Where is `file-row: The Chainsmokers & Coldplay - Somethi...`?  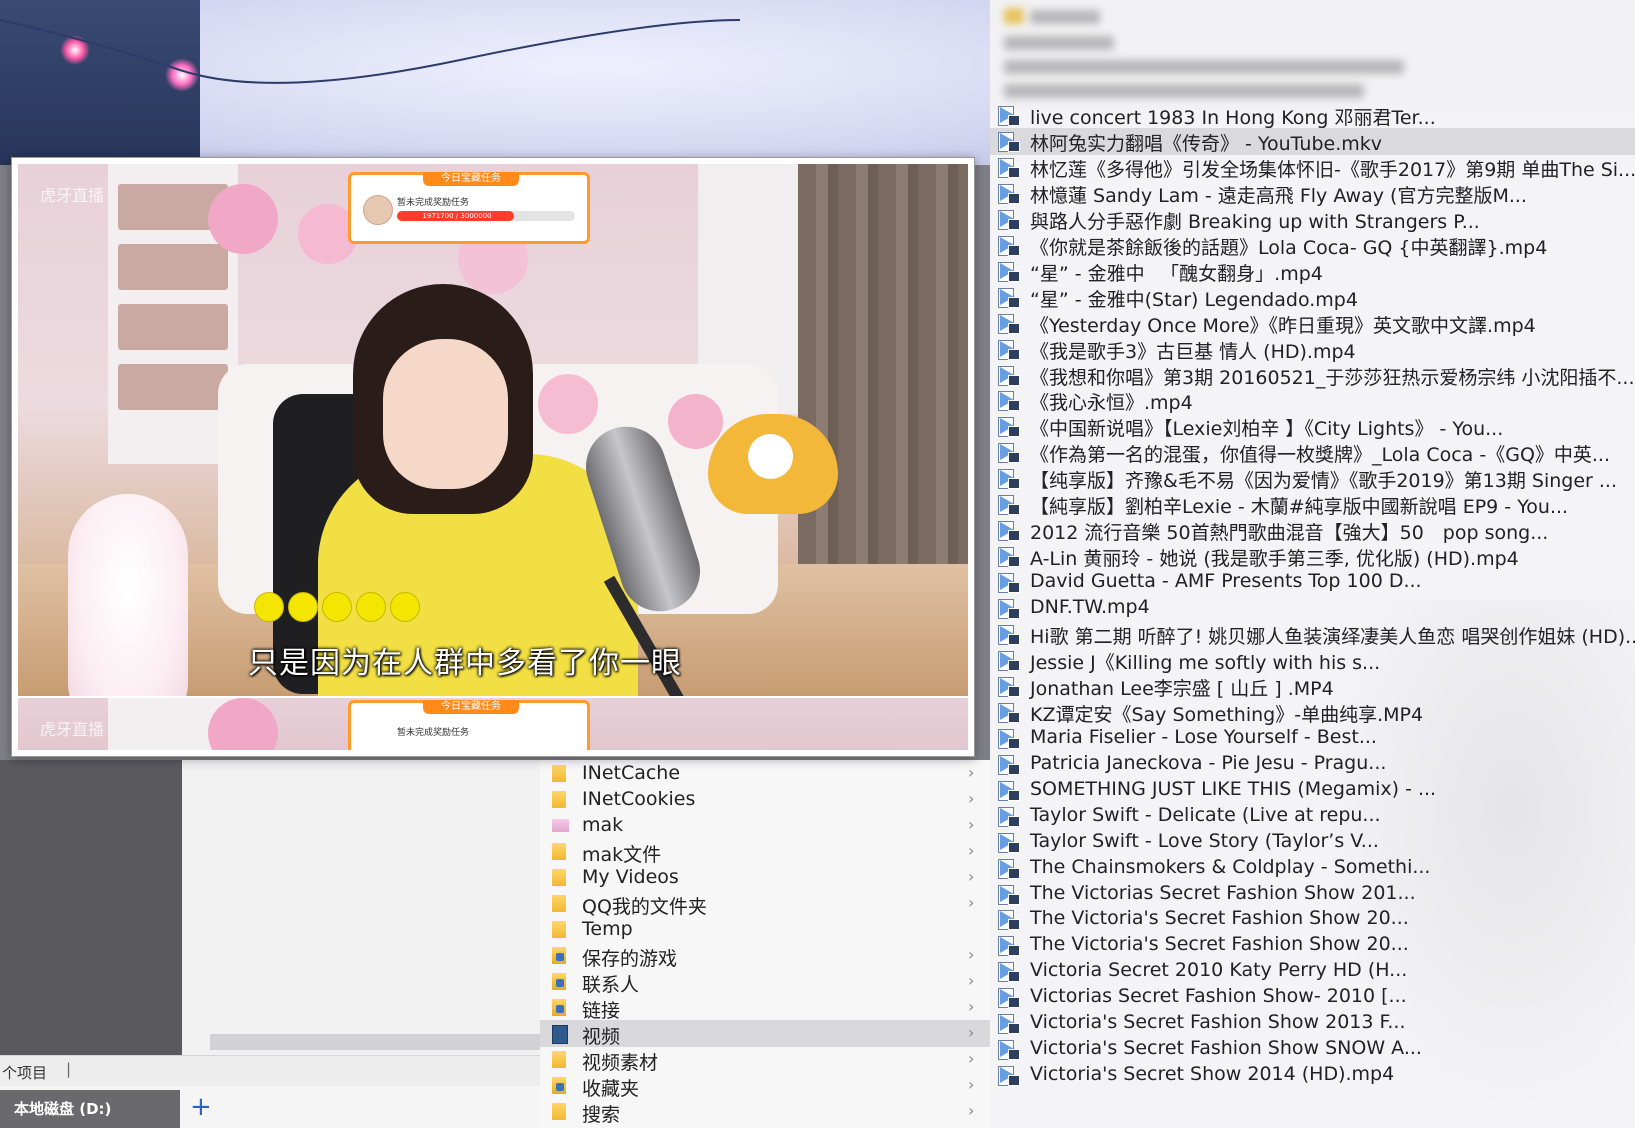
file-row: The Chainsmokers & Coldplay - Somethi... is located at coordinates (1312, 868).